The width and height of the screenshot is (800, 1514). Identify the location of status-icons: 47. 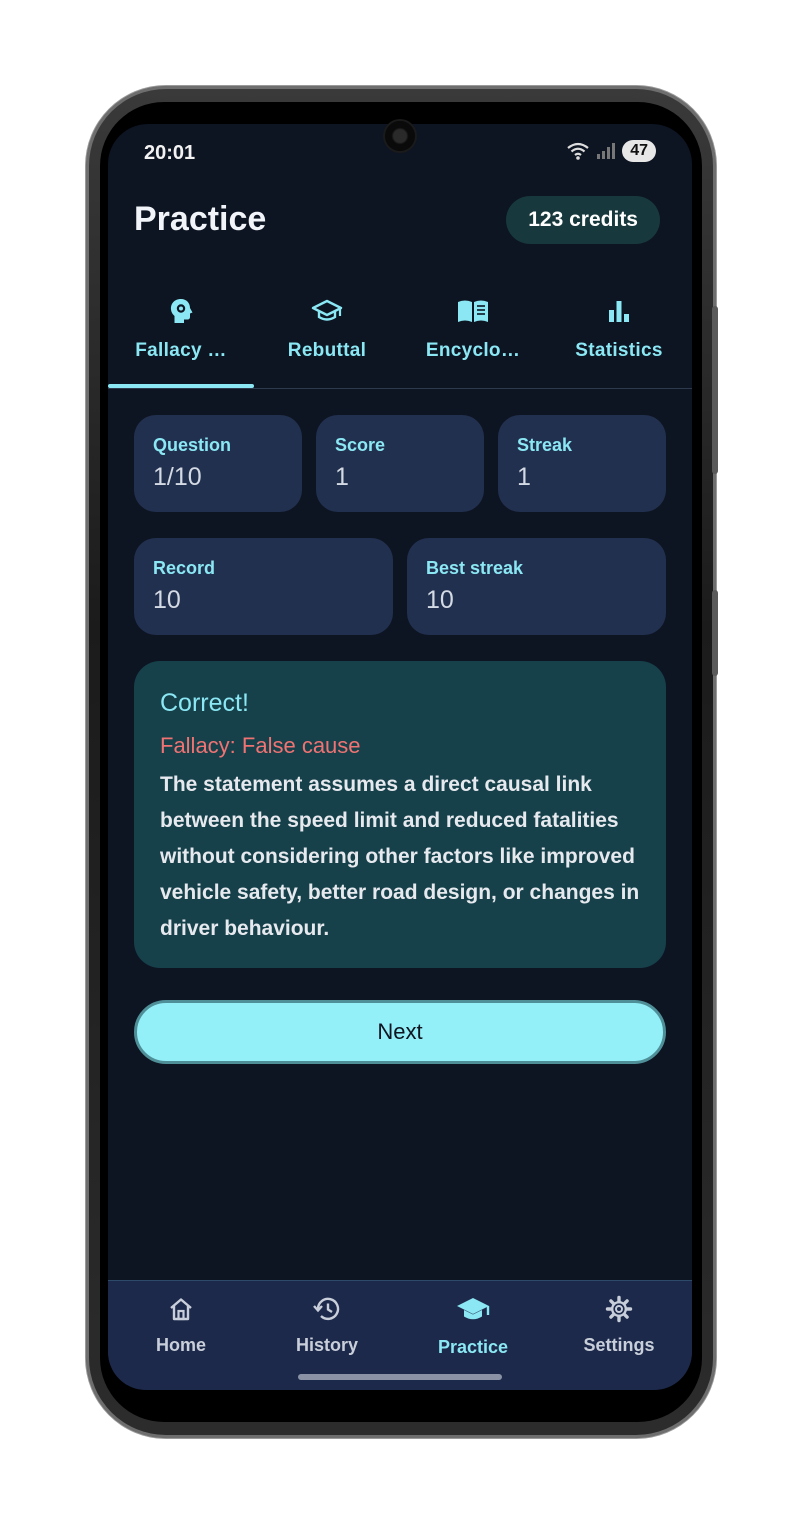
(611, 151).